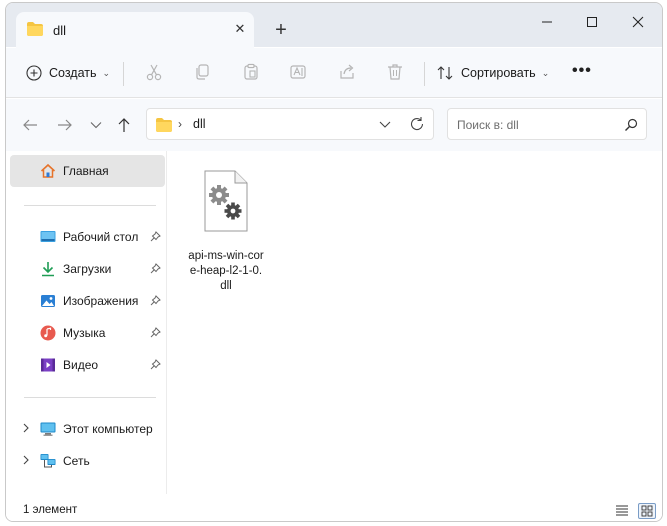  I want to click on address-history-button, so click(385, 125).